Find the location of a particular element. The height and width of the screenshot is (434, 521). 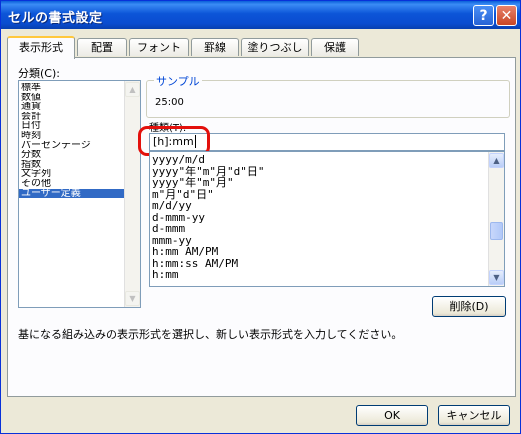

dialog-title: セルの書式設定 is located at coordinates (55, 18).